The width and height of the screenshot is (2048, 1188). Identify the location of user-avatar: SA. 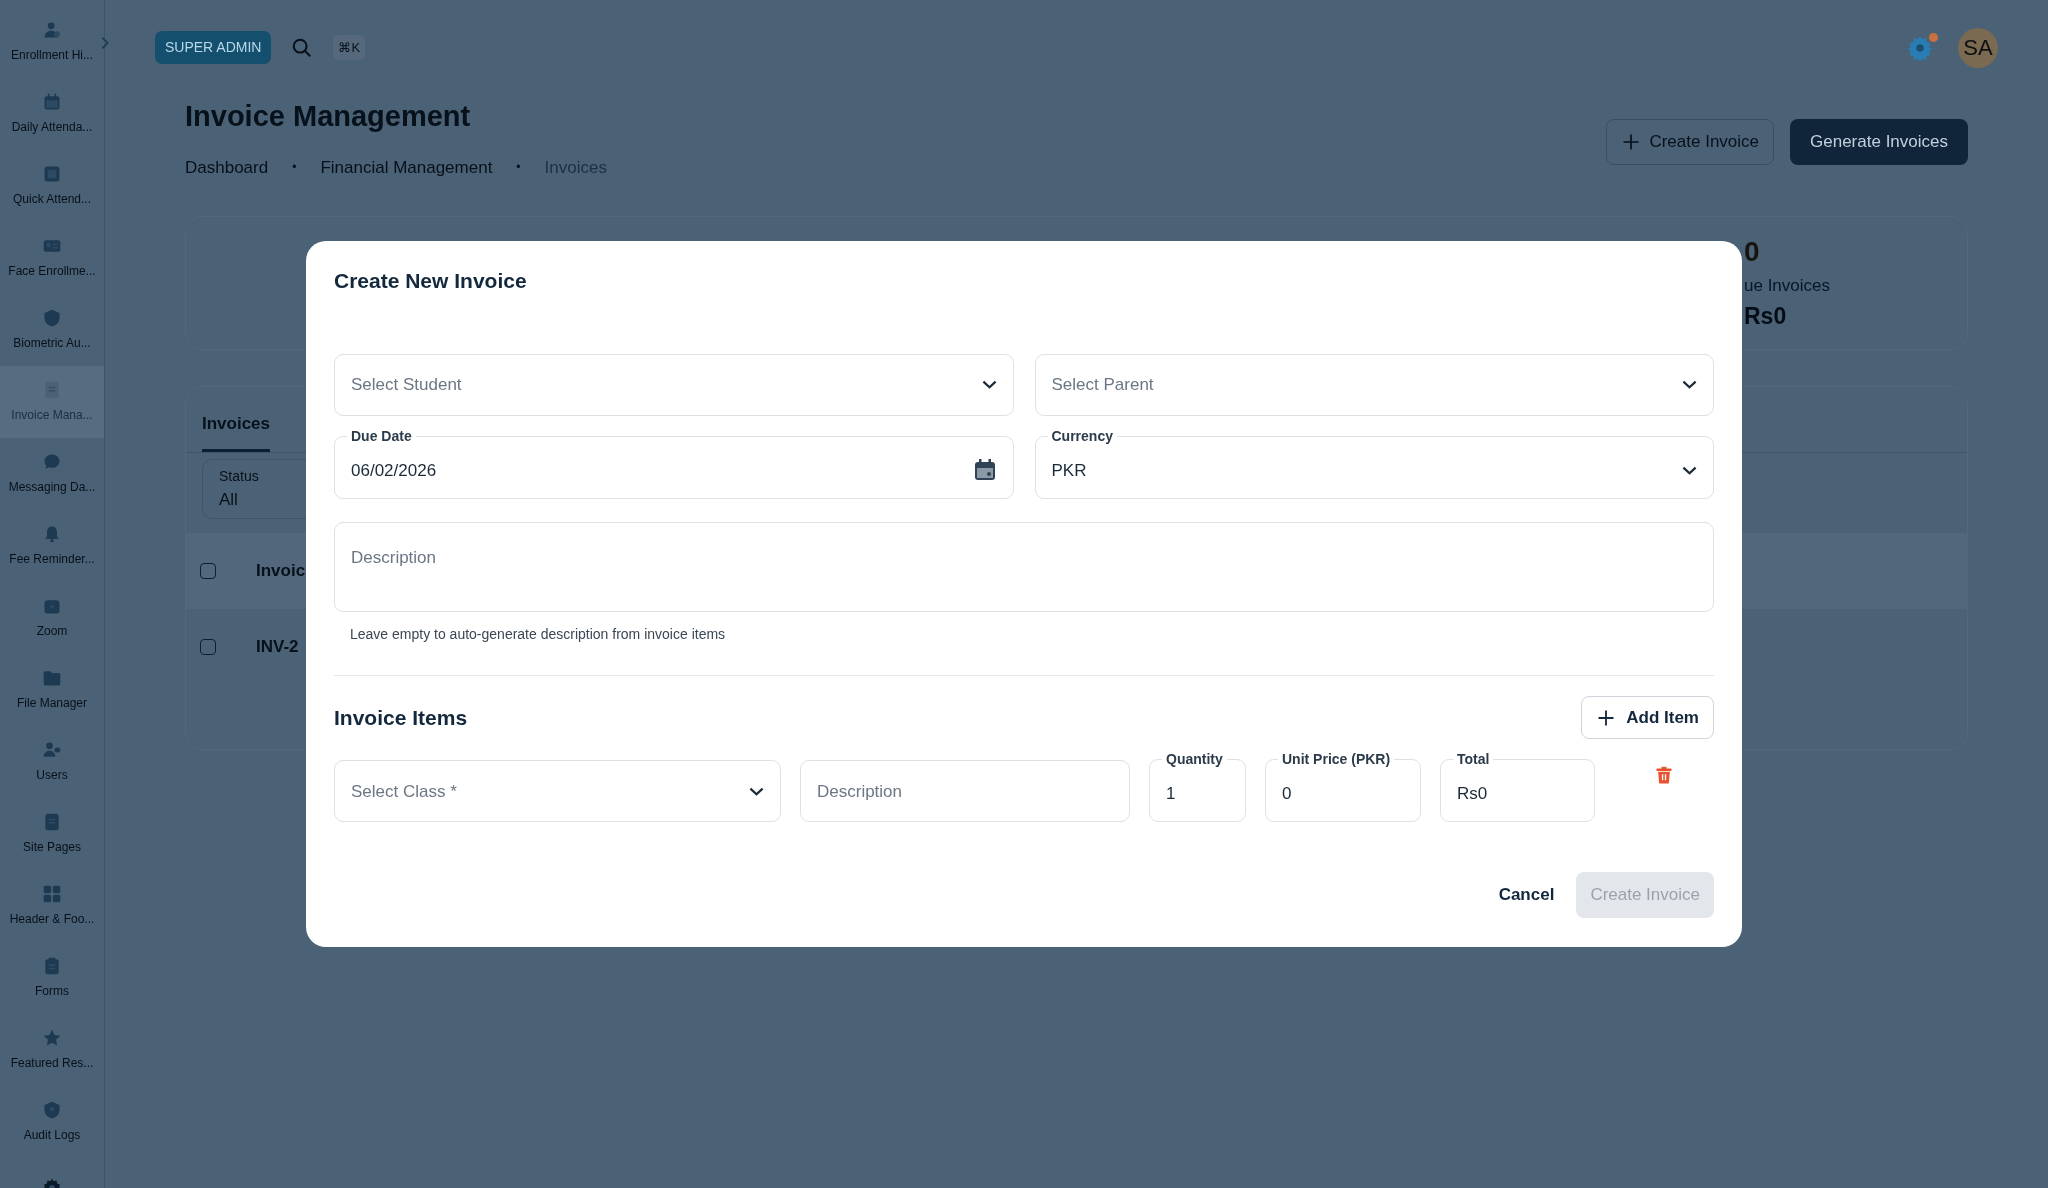
(1978, 47).